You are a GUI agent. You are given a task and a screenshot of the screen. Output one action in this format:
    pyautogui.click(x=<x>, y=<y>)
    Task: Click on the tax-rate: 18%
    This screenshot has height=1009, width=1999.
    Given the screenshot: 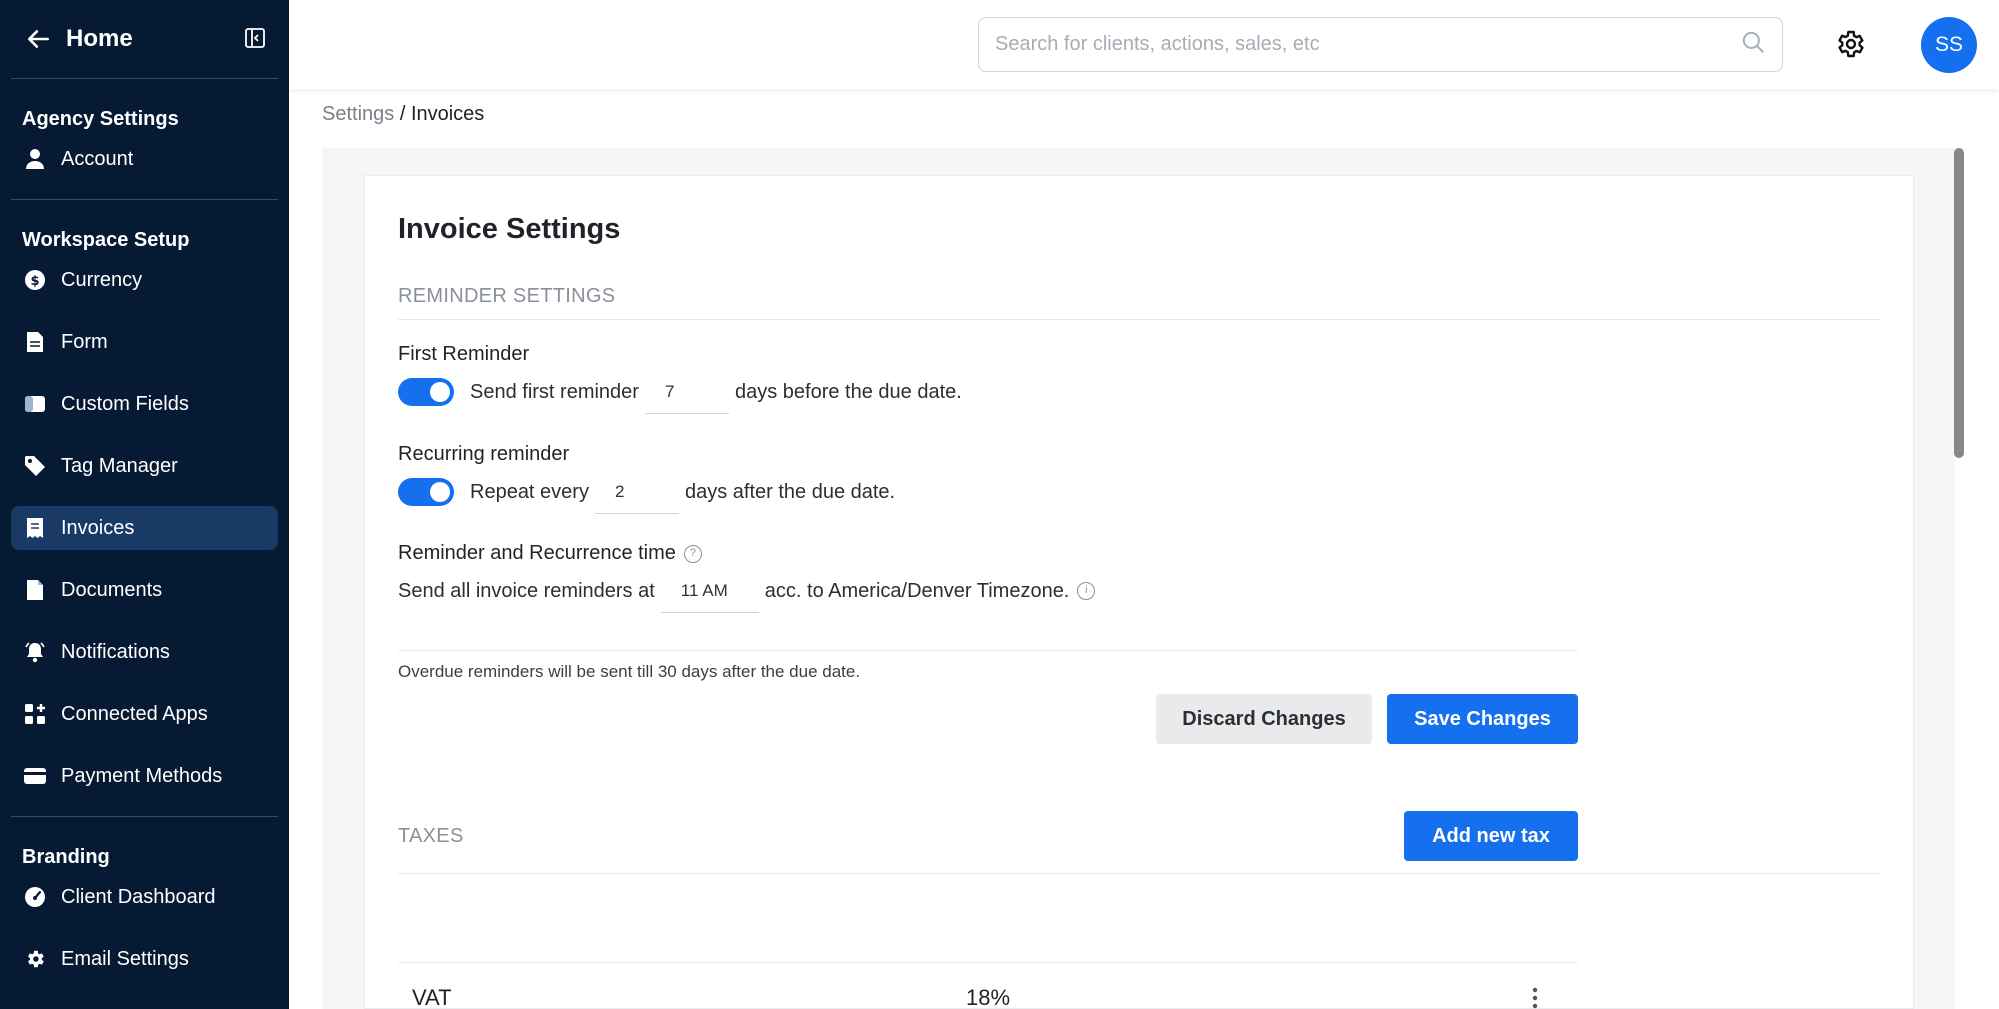 What is the action you would take?
    pyautogui.click(x=988, y=997)
    